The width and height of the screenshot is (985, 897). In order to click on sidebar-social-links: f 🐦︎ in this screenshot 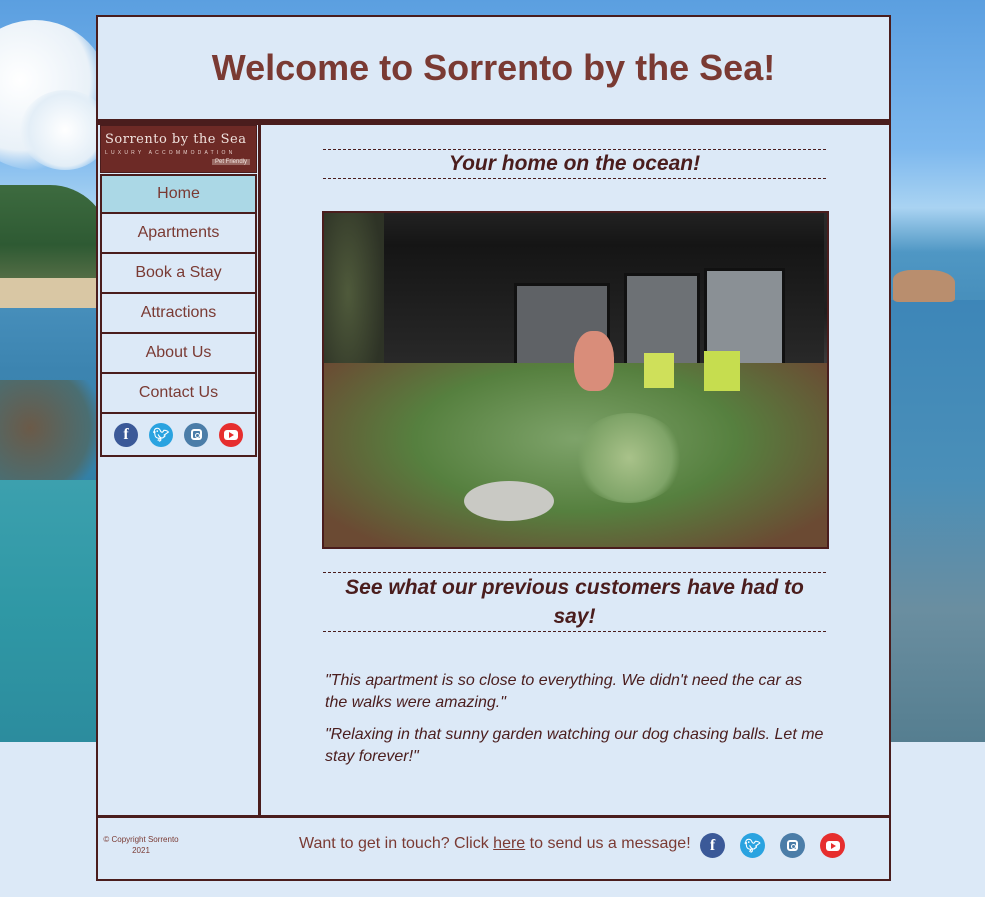, I will do `click(178, 435)`.